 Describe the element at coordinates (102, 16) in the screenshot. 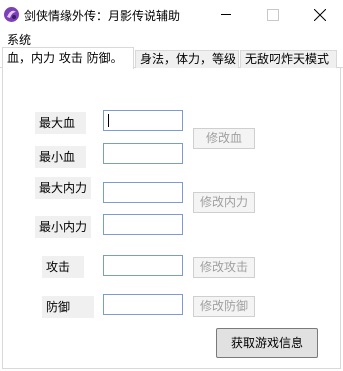

I see `window-title: 剑侠情缘外传：月影传说辅助` at that location.